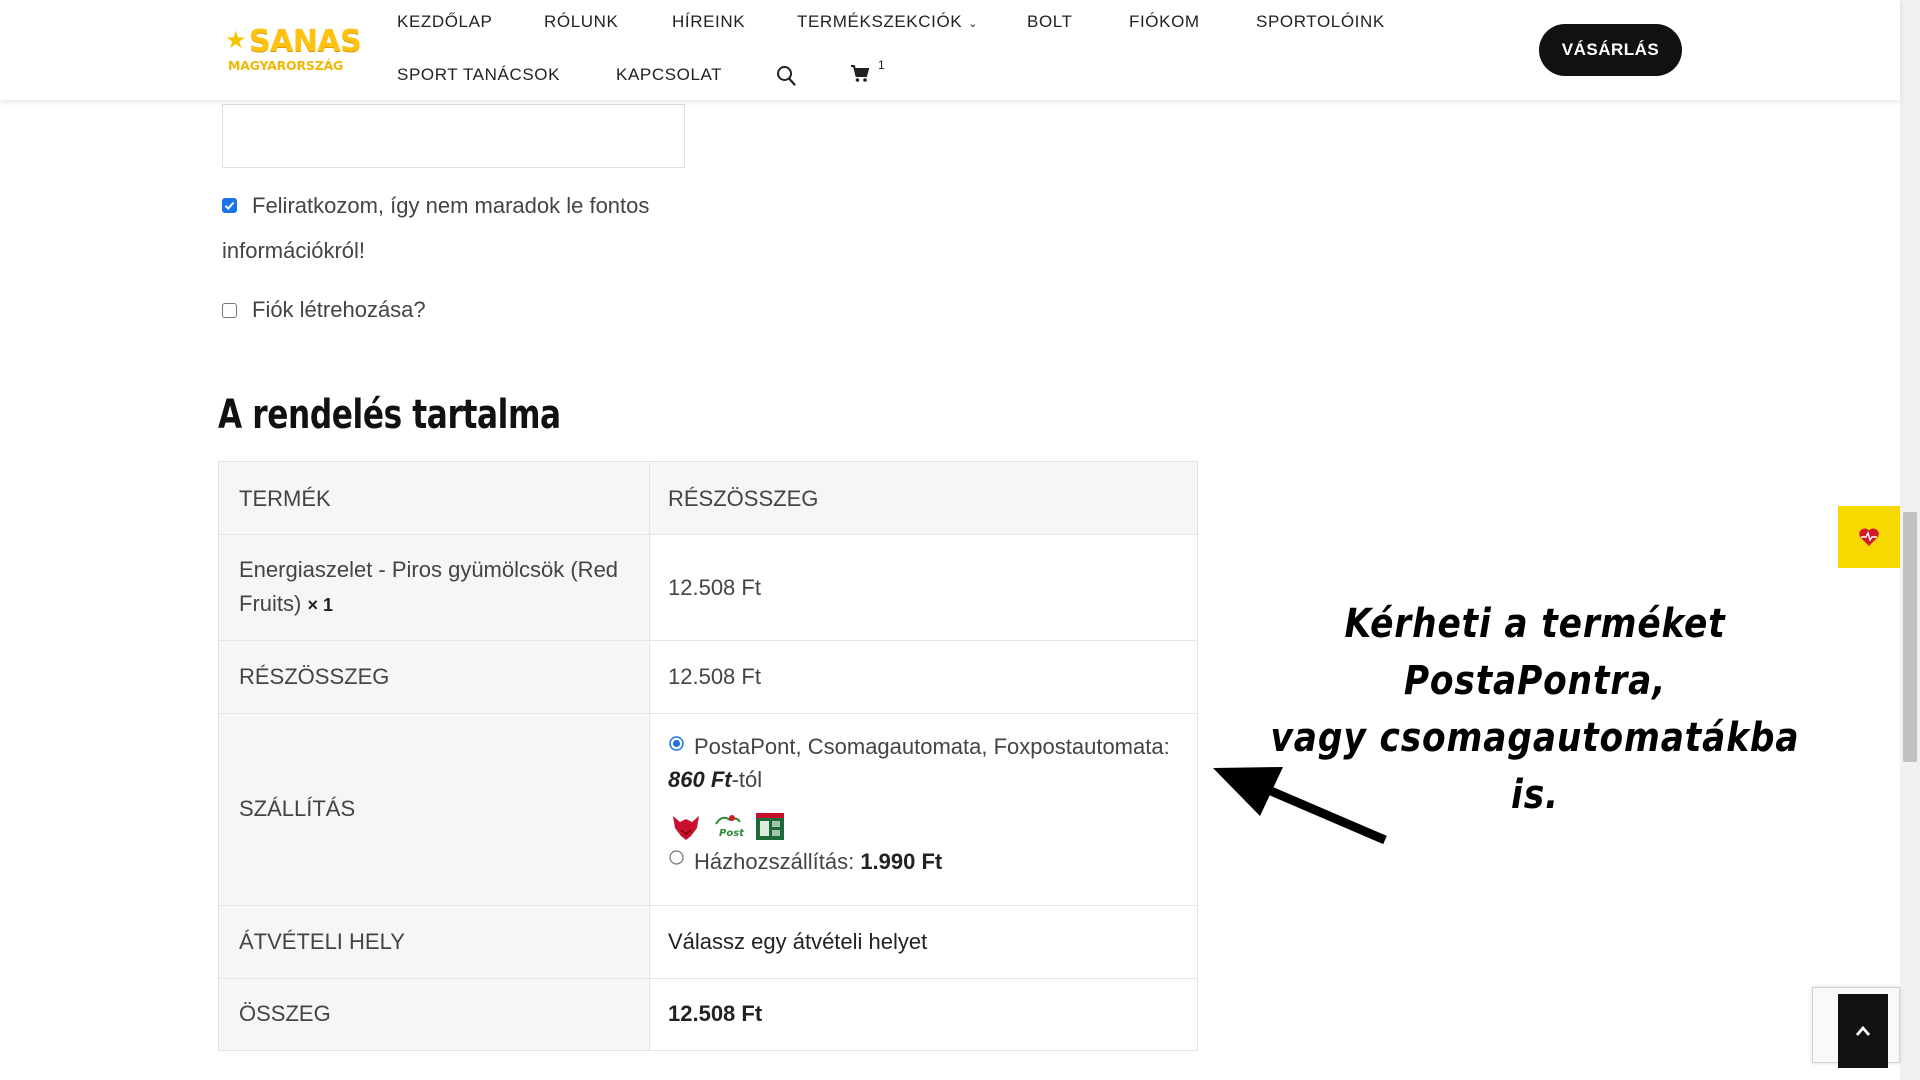 The height and width of the screenshot is (1080, 1920). What do you see at coordinates (285, 498) in the screenshot?
I see `column-header-product: TERMÉK` at bounding box center [285, 498].